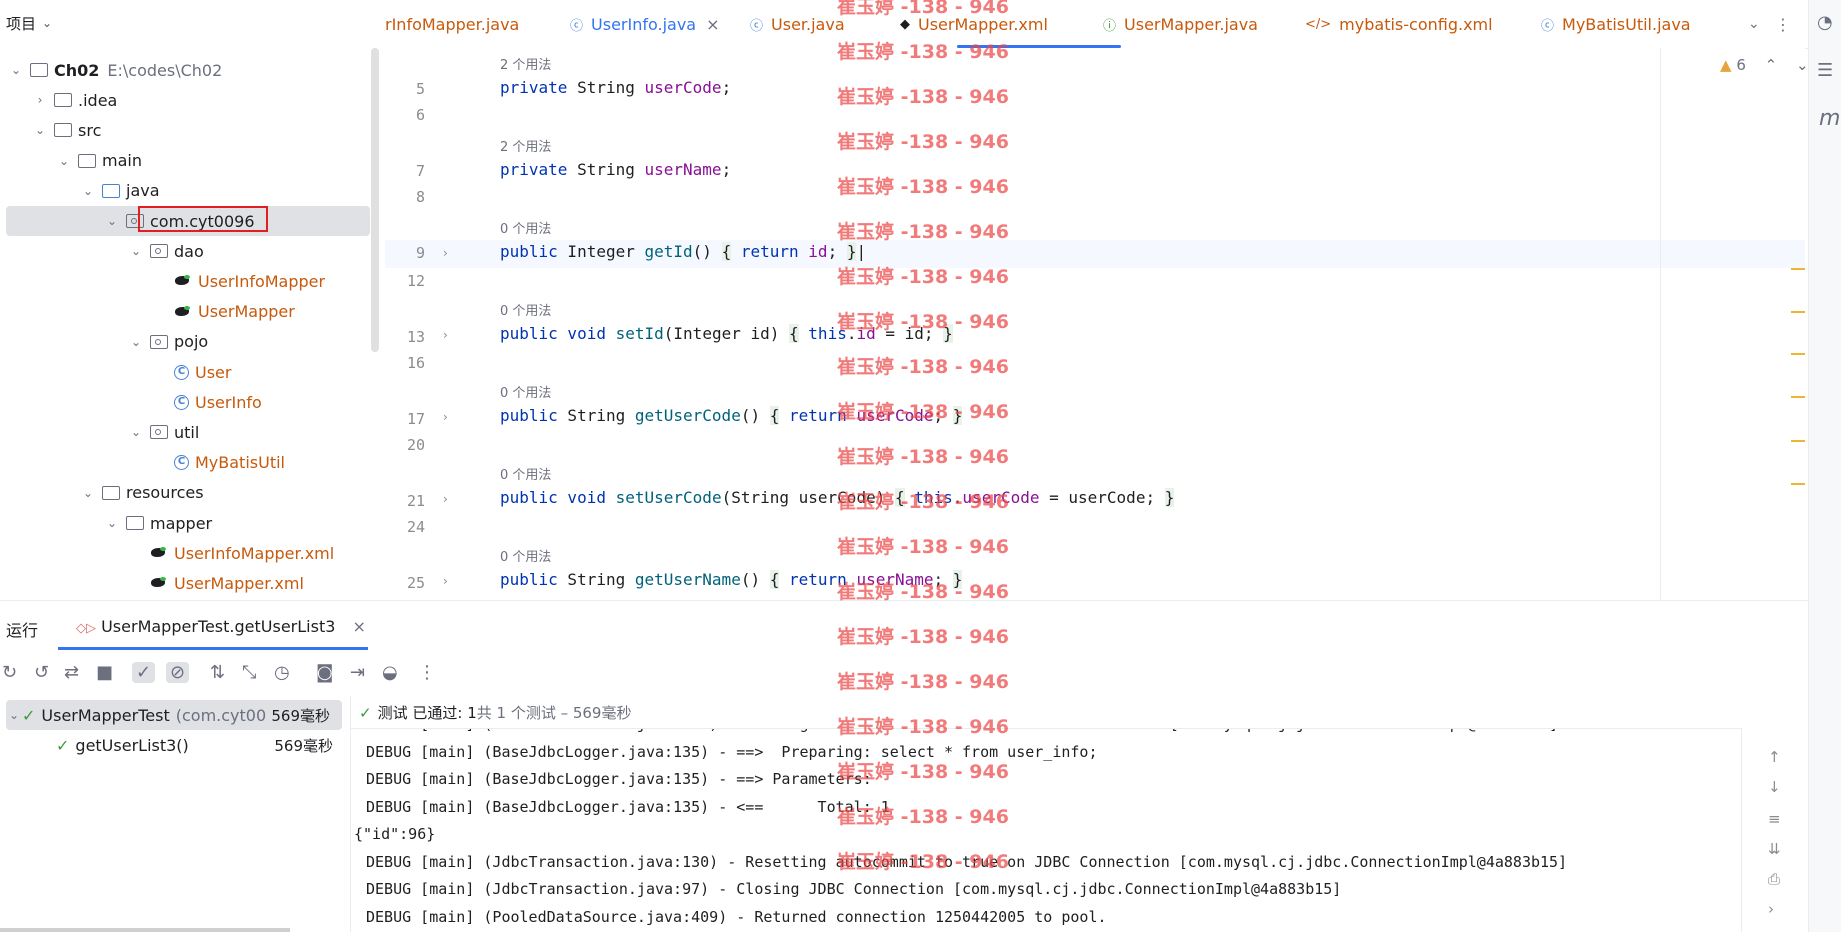 The height and width of the screenshot is (932, 1841). Describe the element at coordinates (71, 672) in the screenshot. I see `toggle-auto-test-icon: ⇄` at that location.